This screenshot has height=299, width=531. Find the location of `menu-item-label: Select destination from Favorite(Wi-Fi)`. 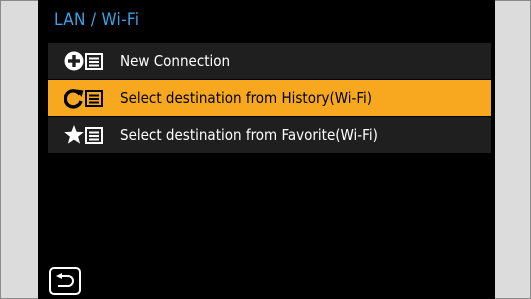

menu-item-label: Select destination from Favorite(Wi-Fi) is located at coordinates (249, 135).